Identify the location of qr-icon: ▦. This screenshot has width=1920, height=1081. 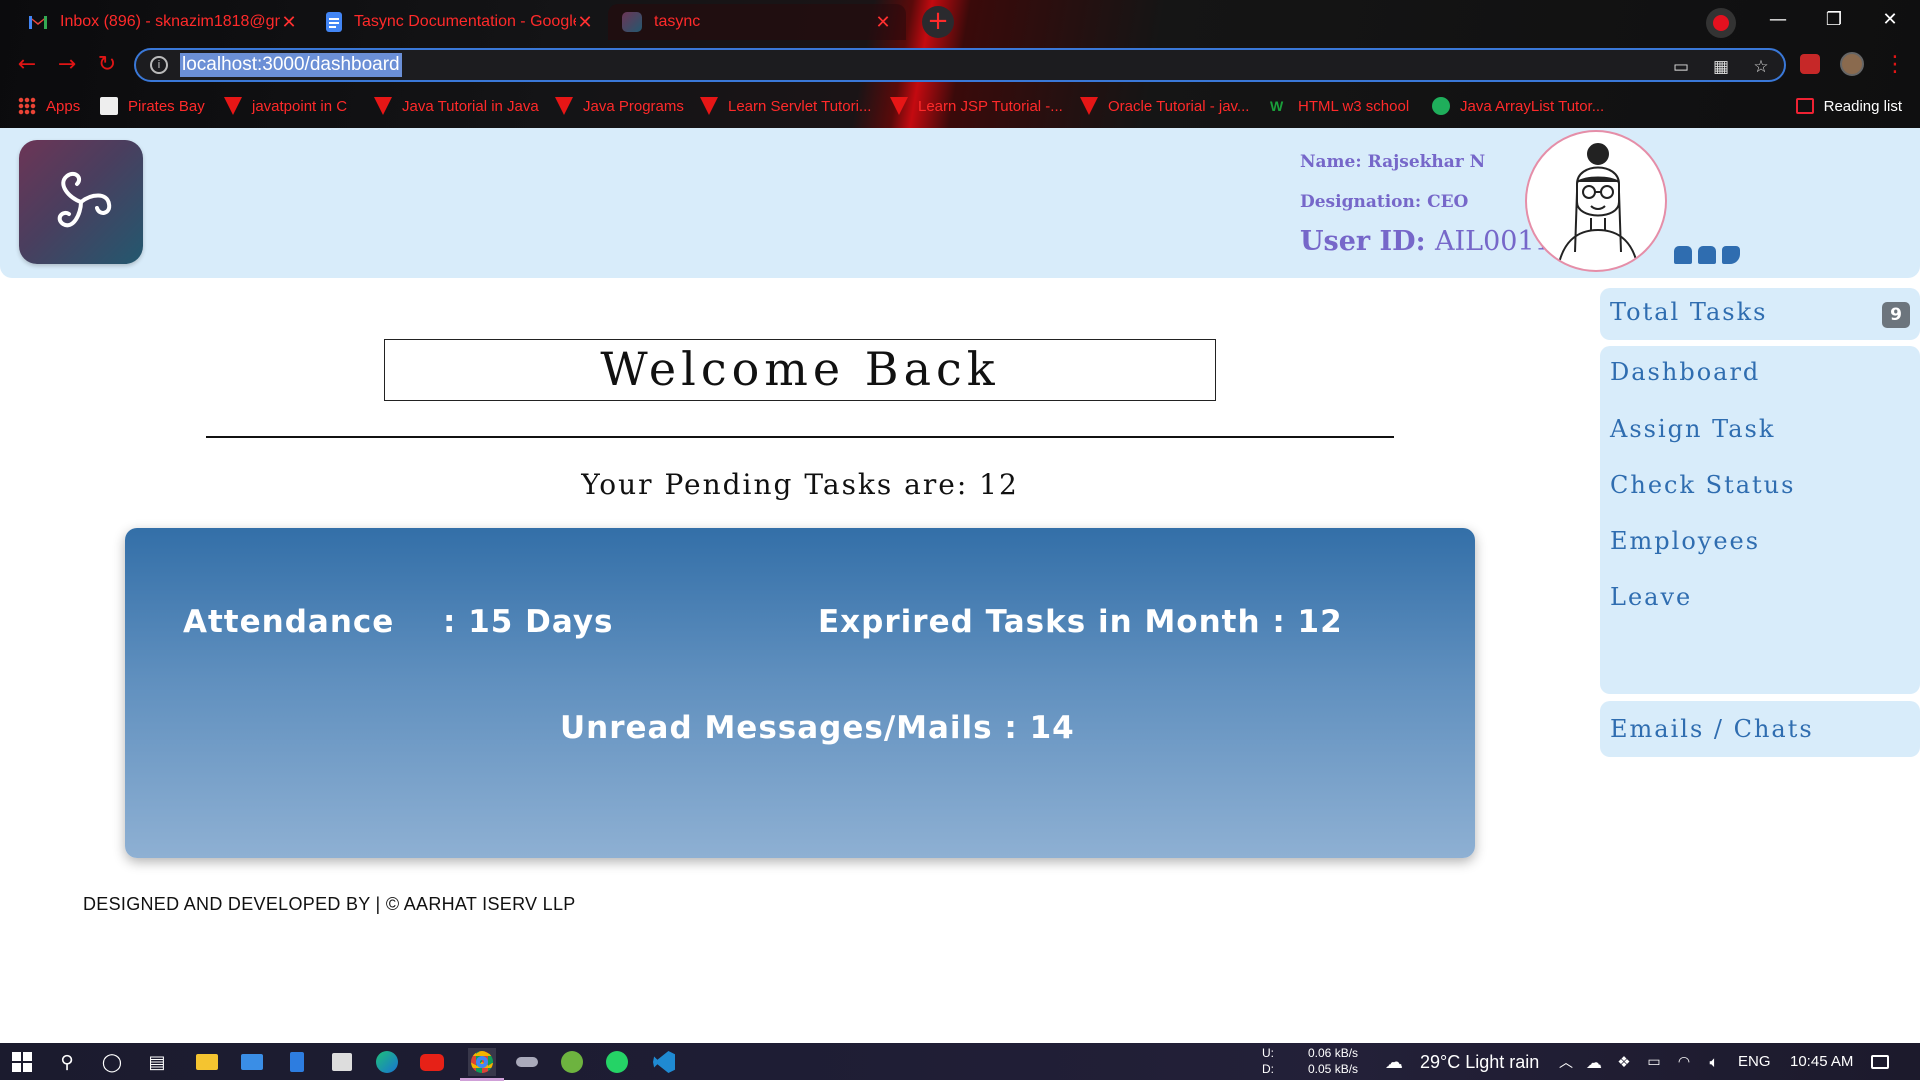
(1721, 67).